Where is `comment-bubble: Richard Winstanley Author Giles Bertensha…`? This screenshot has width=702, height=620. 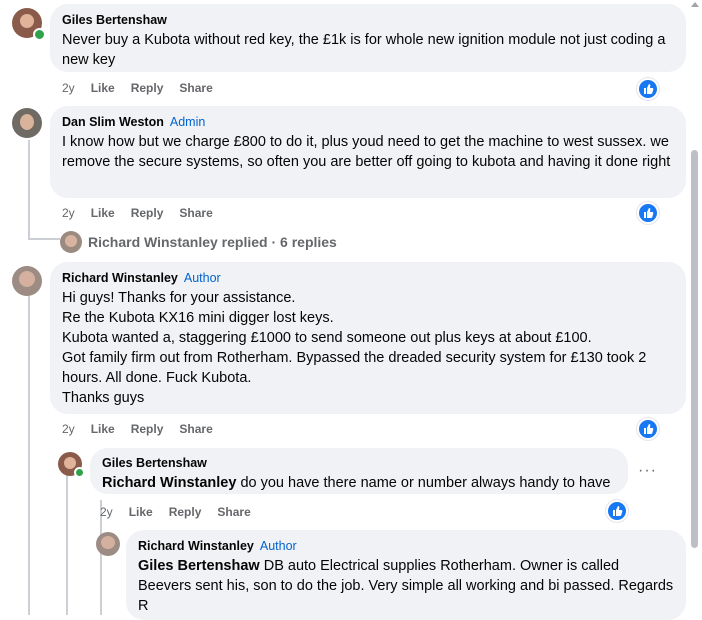 comment-bubble: Richard Winstanley Author Giles Bertensha… is located at coordinates (406, 575).